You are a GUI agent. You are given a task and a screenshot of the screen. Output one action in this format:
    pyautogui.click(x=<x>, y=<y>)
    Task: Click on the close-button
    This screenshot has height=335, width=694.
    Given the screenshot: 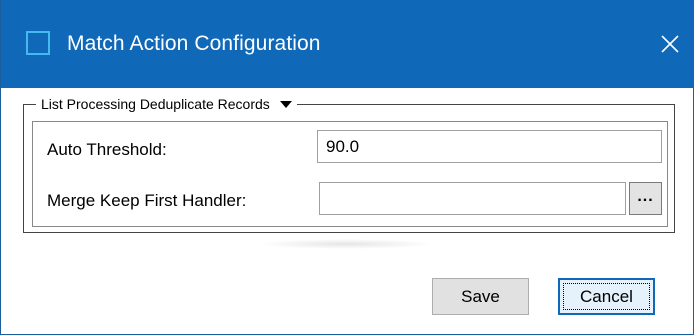 What is the action you would take?
    pyautogui.click(x=669, y=44)
    